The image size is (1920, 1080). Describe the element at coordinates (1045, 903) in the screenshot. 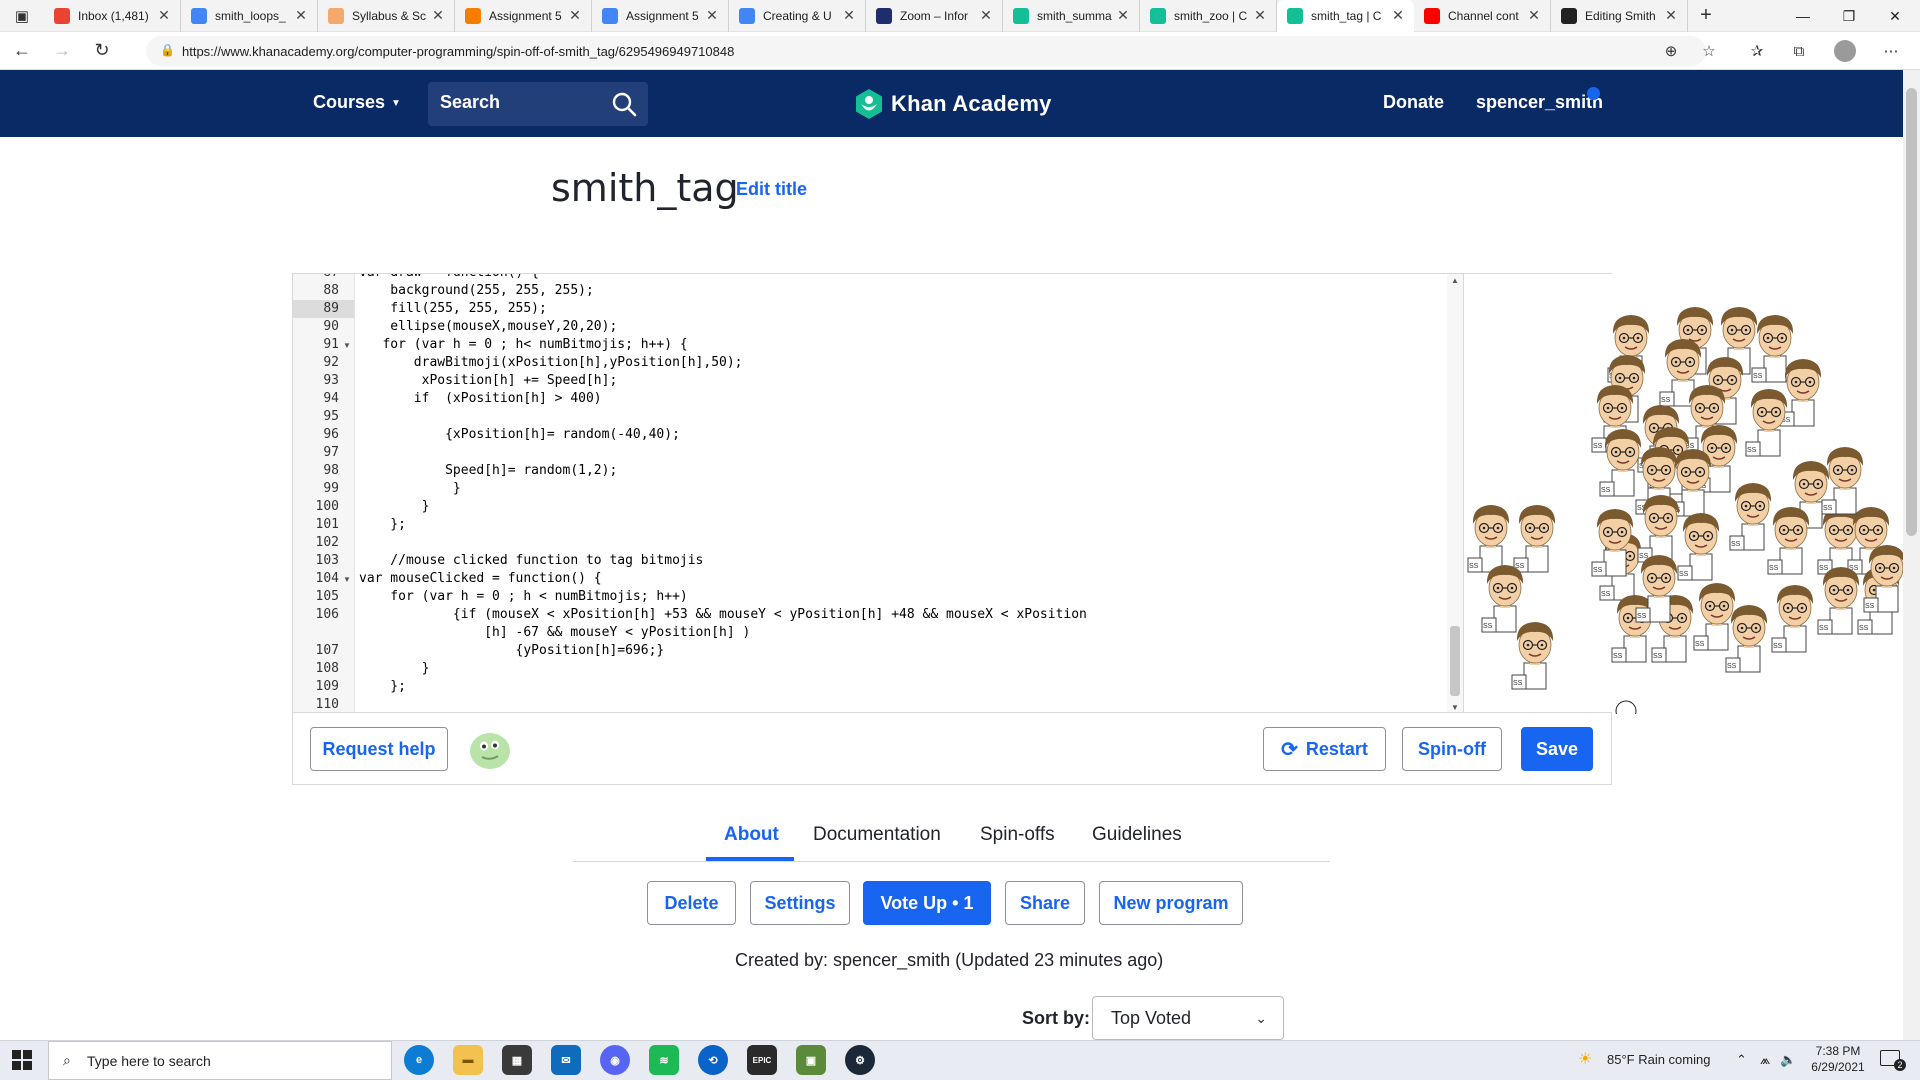

I see `share-button: Share` at that location.